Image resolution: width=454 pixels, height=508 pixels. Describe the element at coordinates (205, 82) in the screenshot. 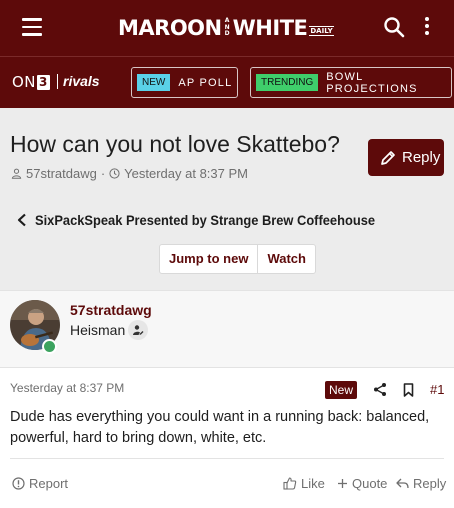

I see `pill-label: AP POLL` at that location.